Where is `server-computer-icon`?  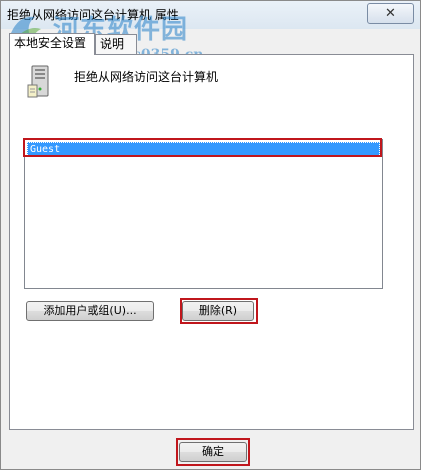
server-computer-icon is located at coordinates (38, 81).